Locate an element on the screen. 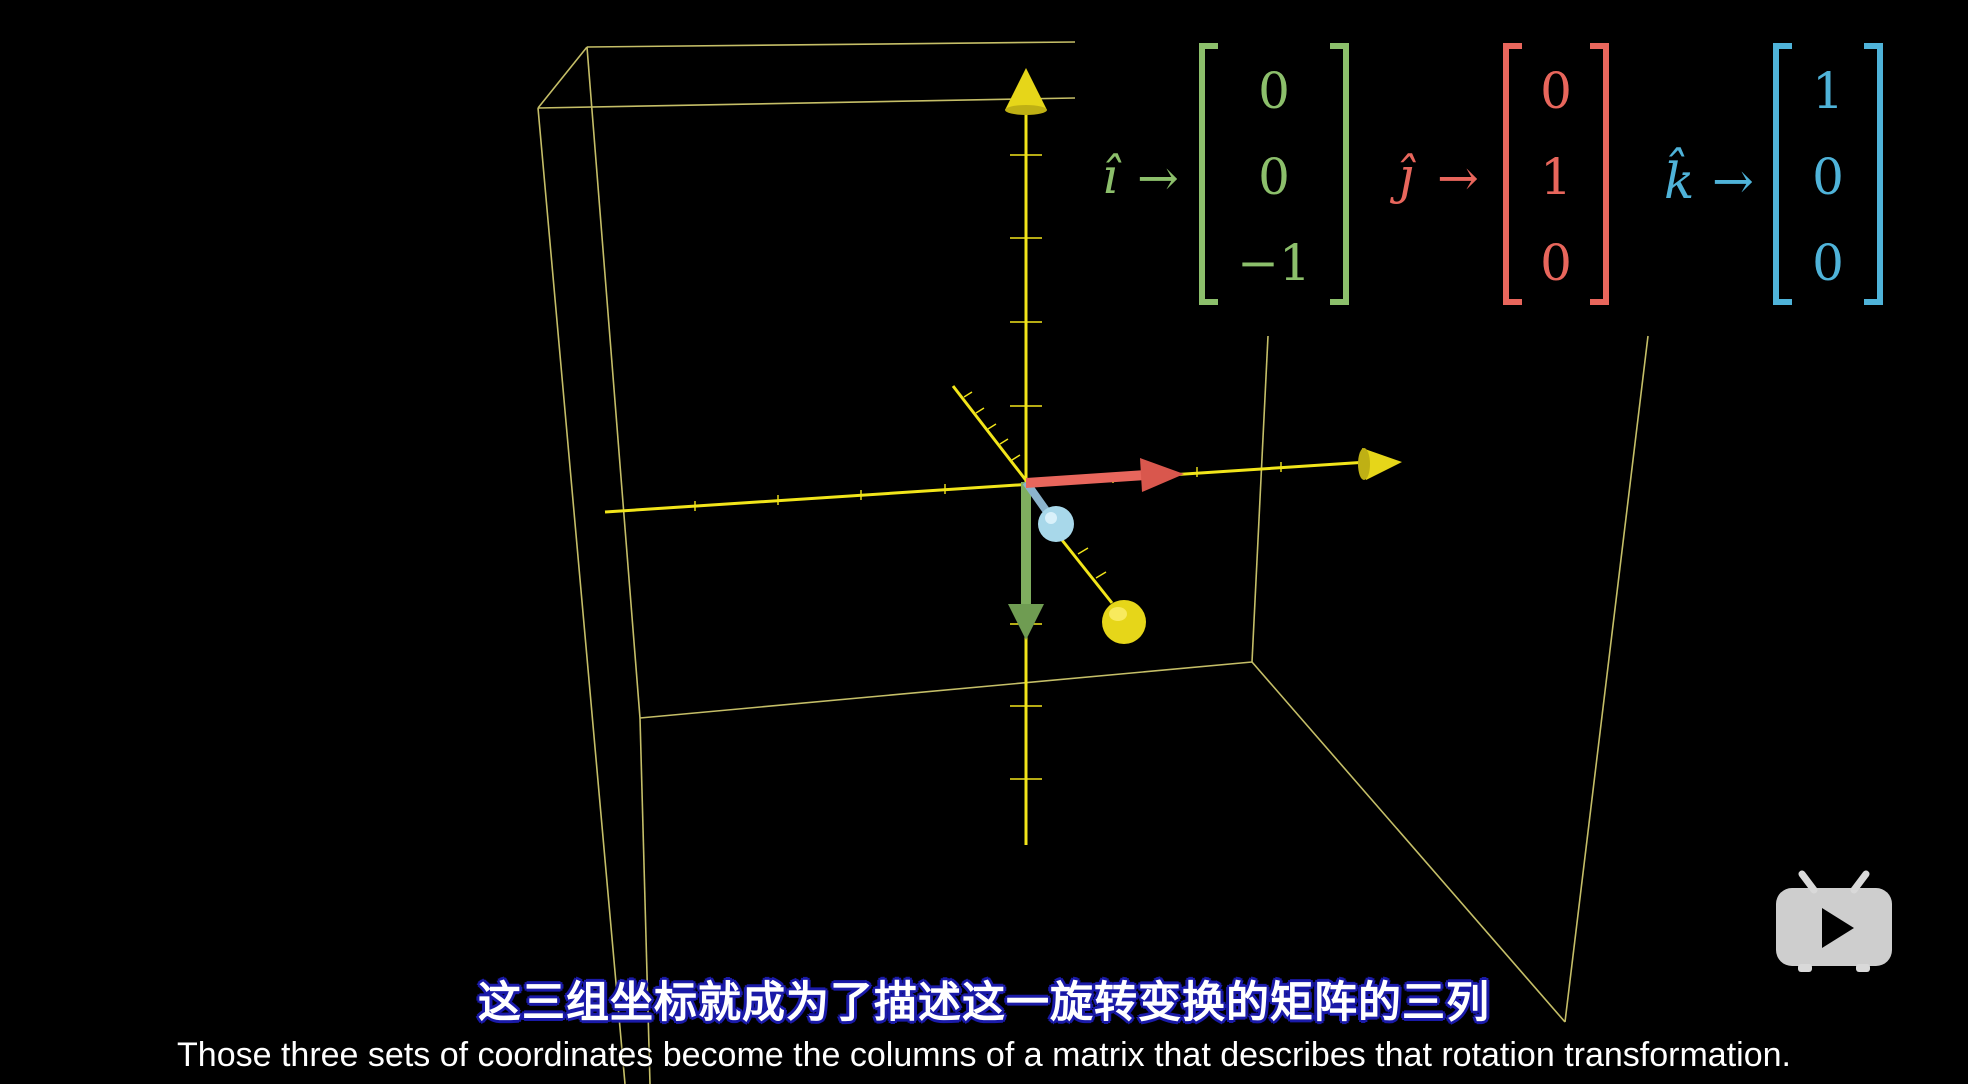 The height and width of the screenshot is (1084, 1968). k-hat-entry-2: 0 is located at coordinates (1828, 177).